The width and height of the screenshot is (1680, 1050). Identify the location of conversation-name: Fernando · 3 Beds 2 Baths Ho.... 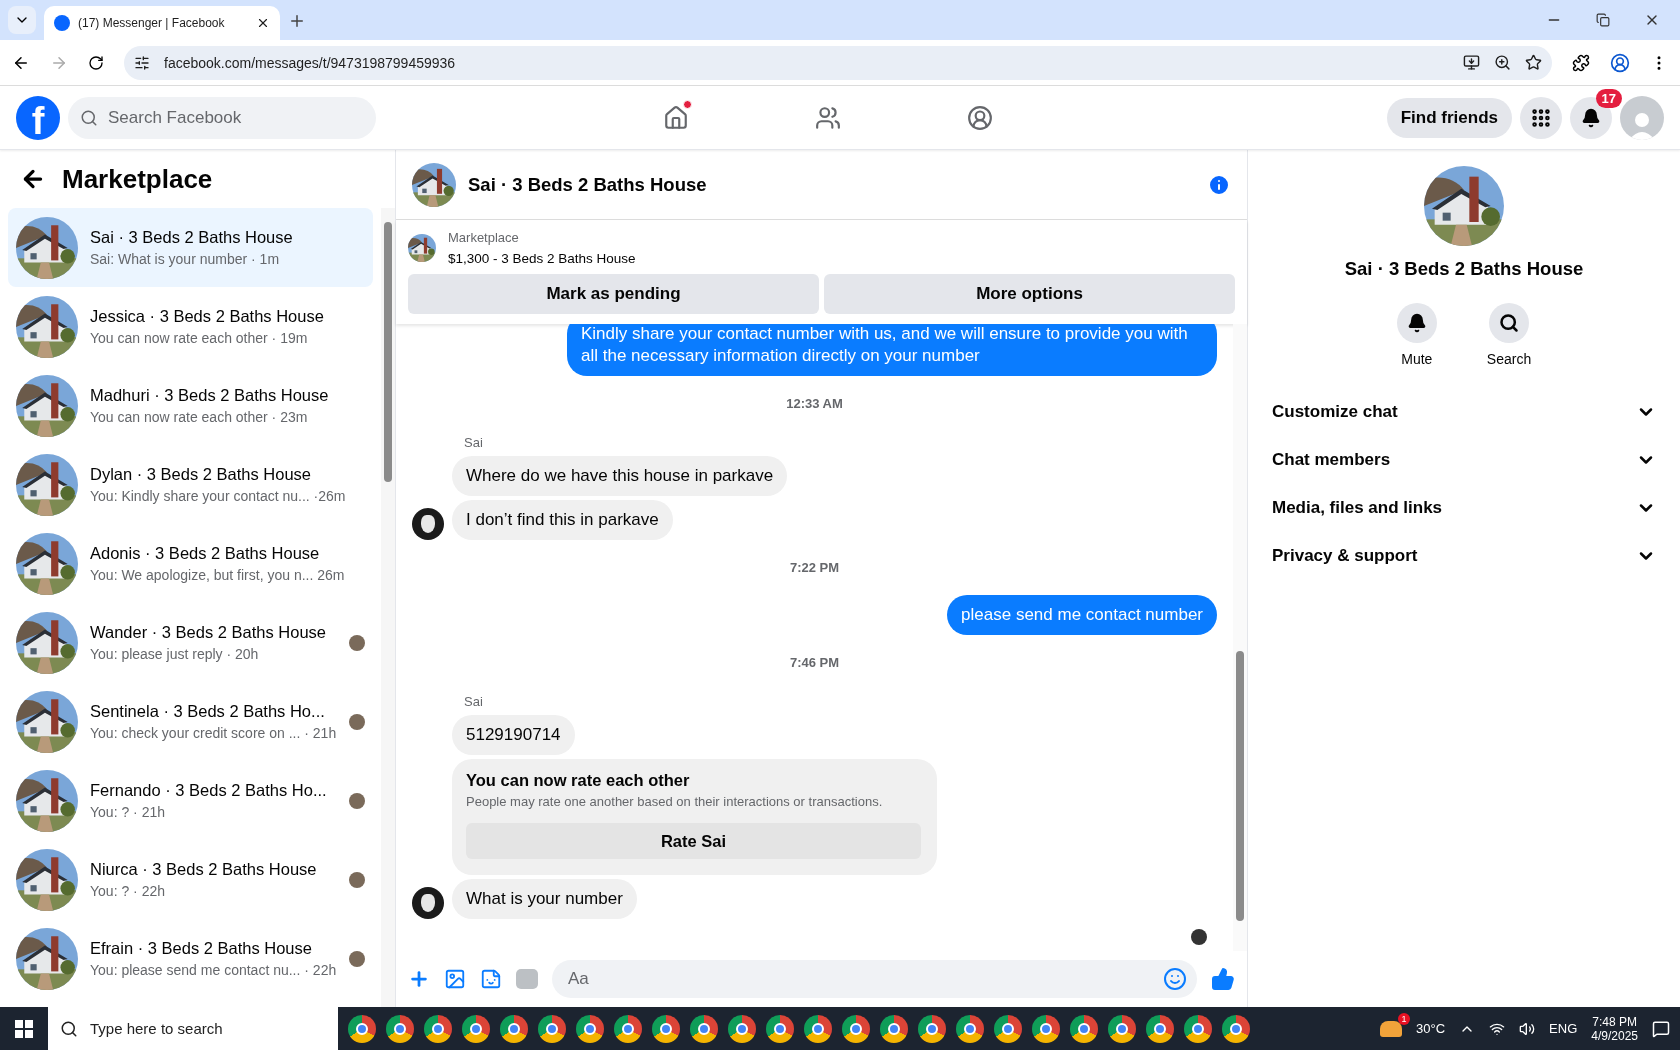
(209, 790).